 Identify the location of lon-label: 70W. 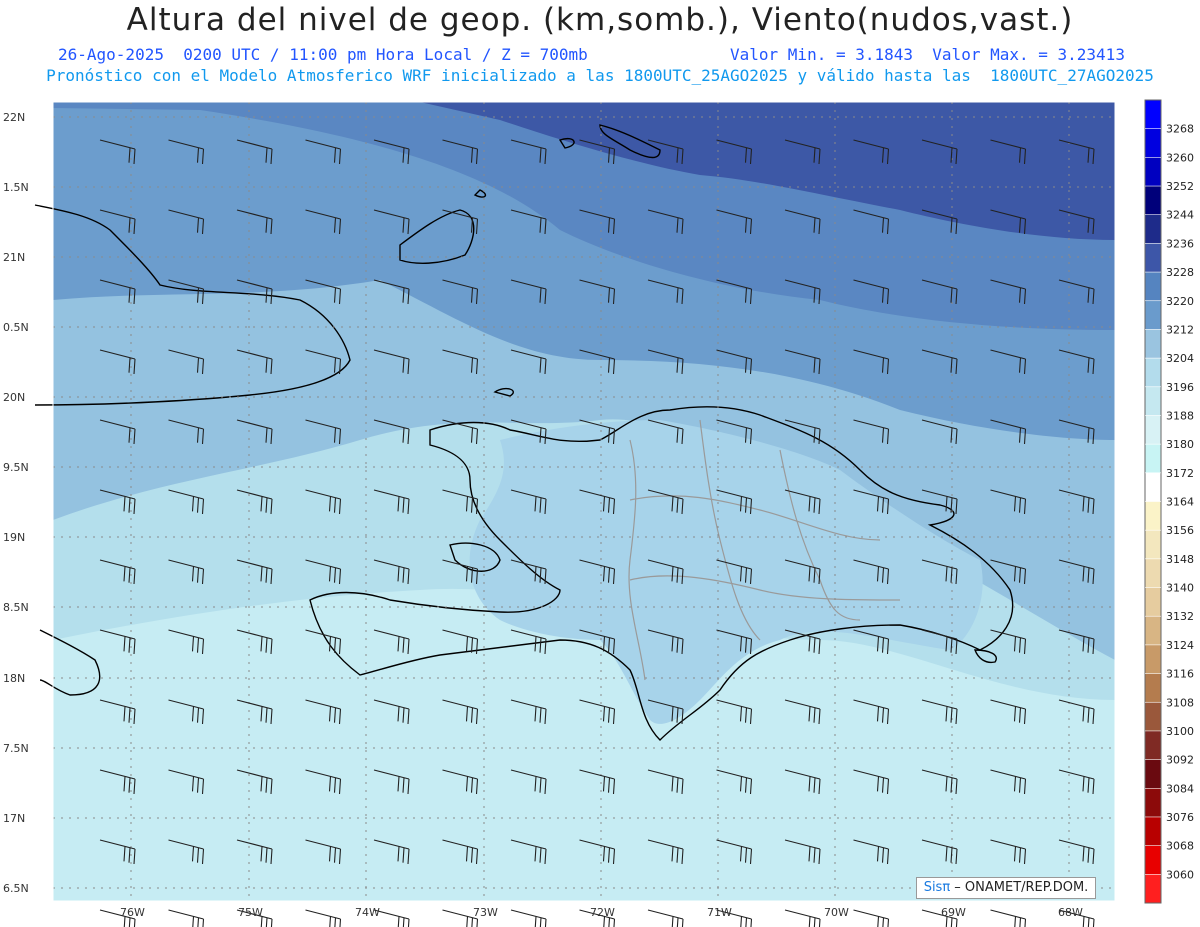
(836, 912).